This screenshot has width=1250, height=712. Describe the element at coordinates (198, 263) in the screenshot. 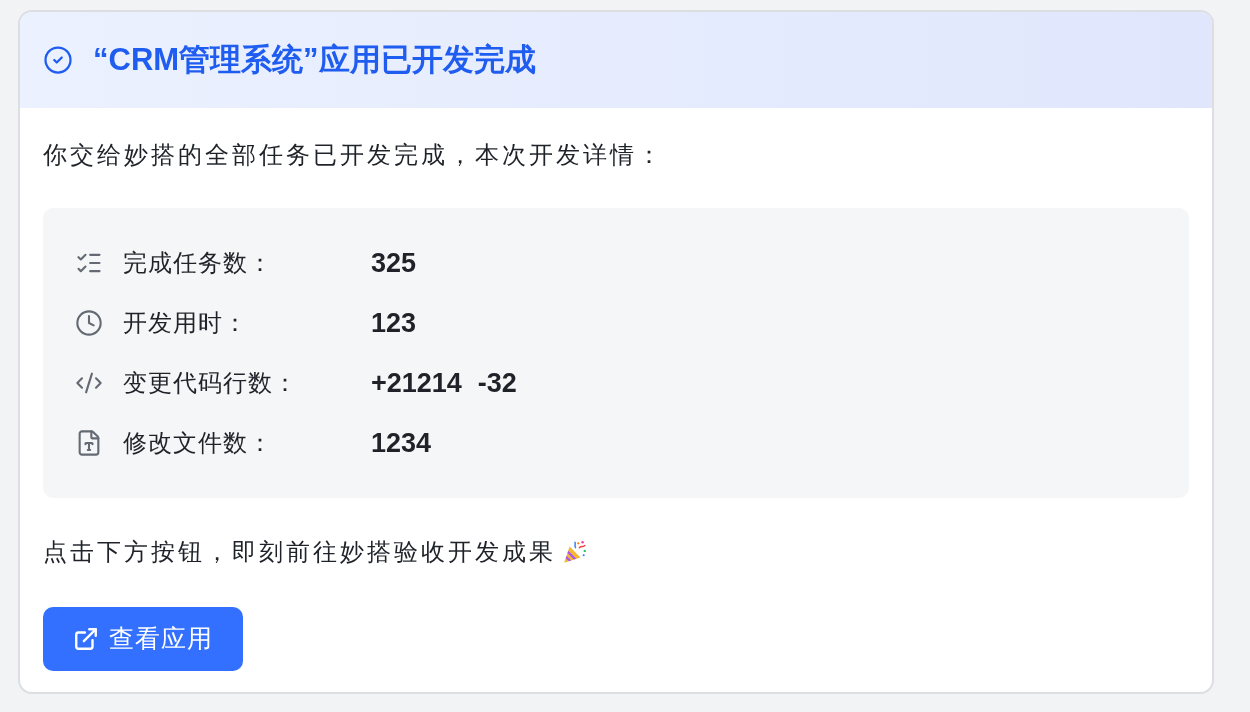

I see `detail-label: 完成任务数：` at that location.